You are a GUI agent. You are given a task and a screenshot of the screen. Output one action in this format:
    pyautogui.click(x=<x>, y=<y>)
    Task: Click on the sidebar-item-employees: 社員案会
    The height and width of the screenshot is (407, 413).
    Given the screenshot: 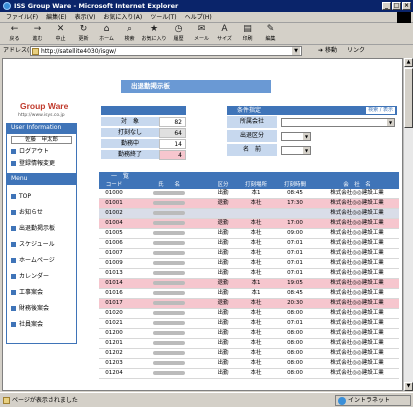 What is the action you would take?
    pyautogui.click(x=27, y=324)
    